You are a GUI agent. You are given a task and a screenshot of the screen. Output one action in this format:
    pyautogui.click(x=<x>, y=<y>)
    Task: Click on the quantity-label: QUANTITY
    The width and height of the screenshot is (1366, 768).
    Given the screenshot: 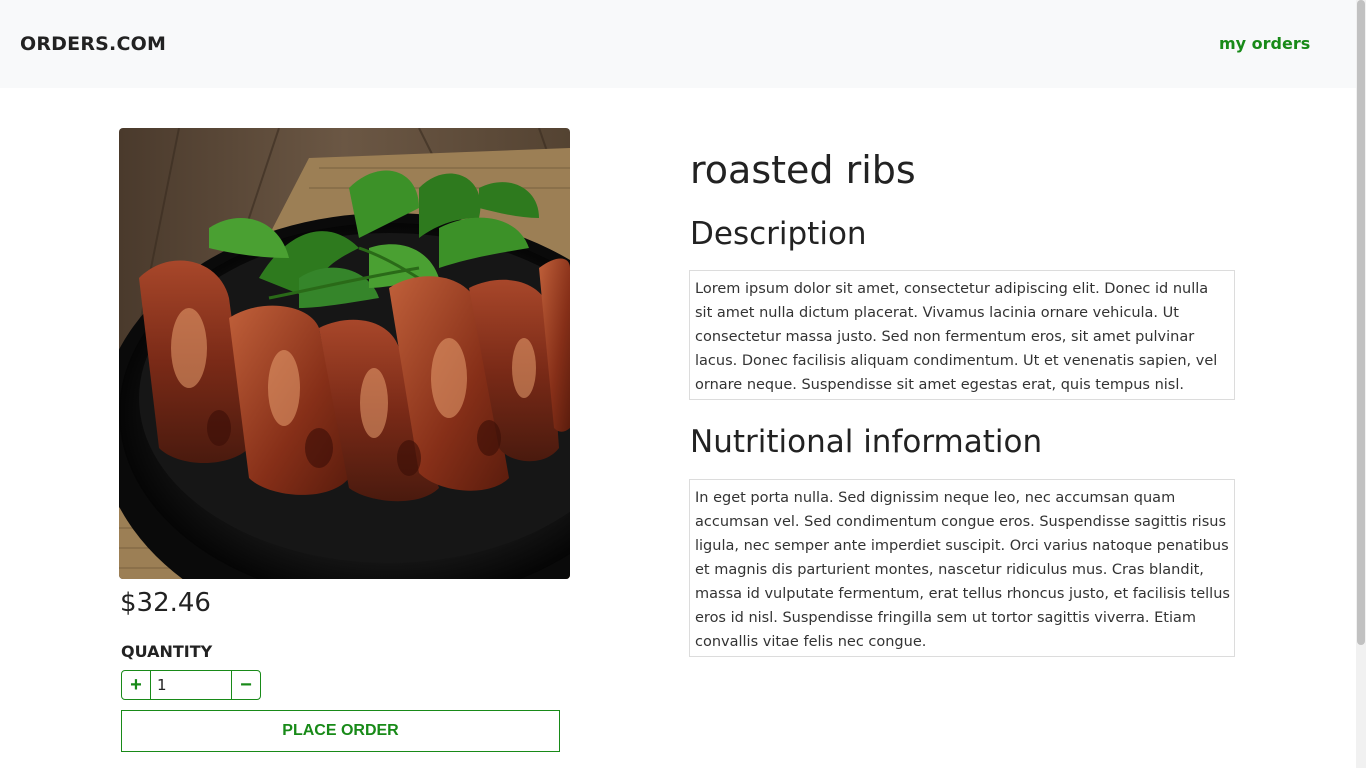 What is the action you would take?
    pyautogui.click(x=167, y=651)
    